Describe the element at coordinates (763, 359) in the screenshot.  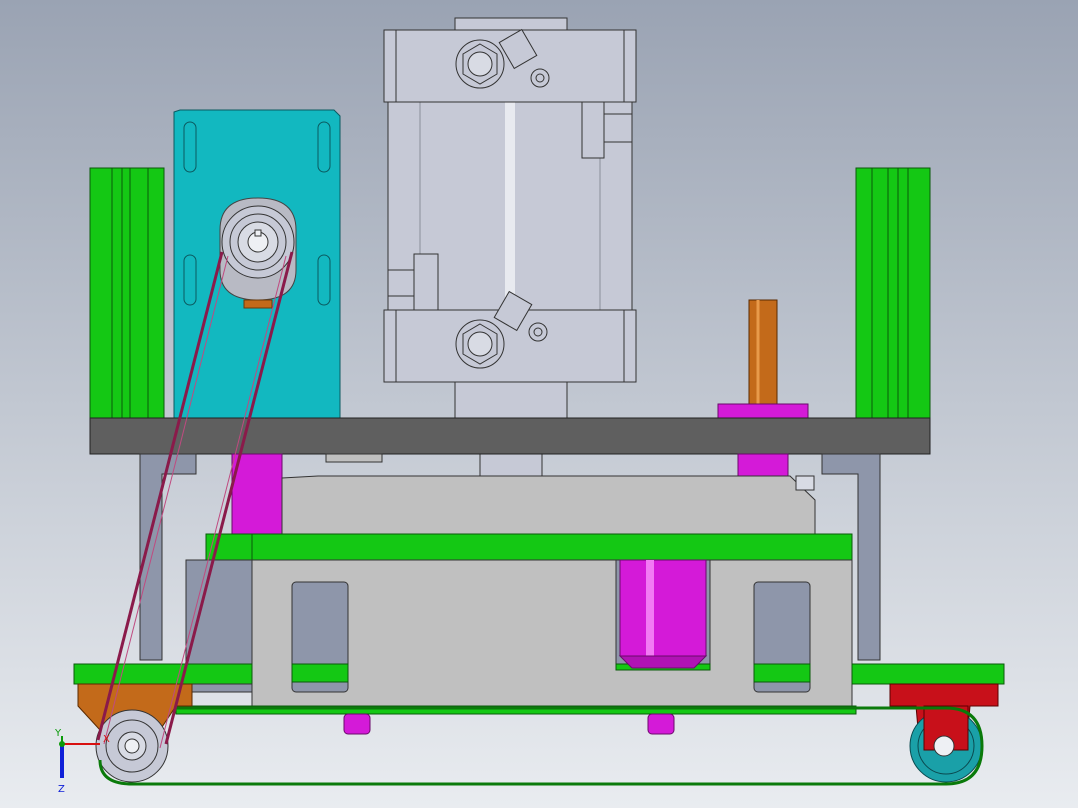
I see `copper-guide-pin` at that location.